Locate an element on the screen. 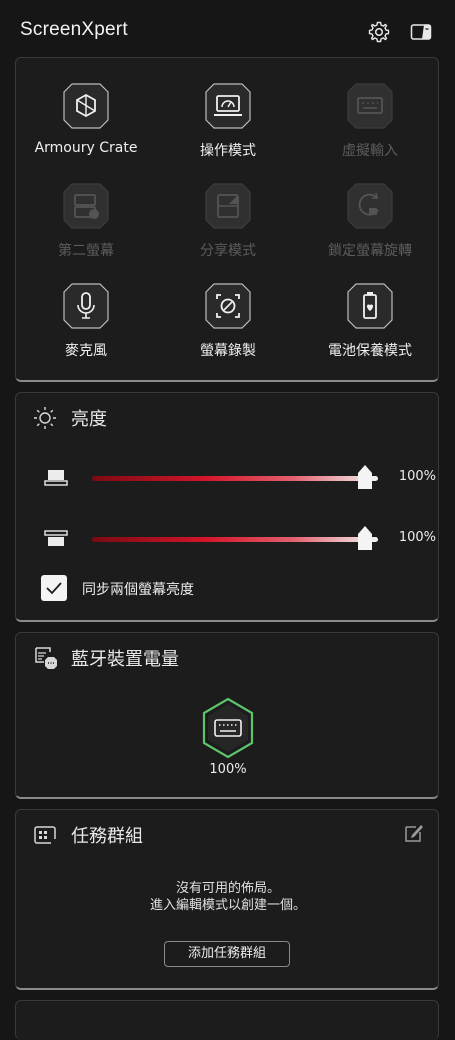 Image resolution: width=455 pixels, height=1040 pixels. second-screen-icon is located at coordinates (86, 206).